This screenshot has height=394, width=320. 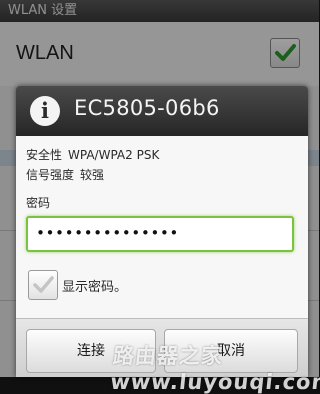 I want to click on security-row: 安全性 WPA/WPA2 PSK, so click(x=92, y=154).